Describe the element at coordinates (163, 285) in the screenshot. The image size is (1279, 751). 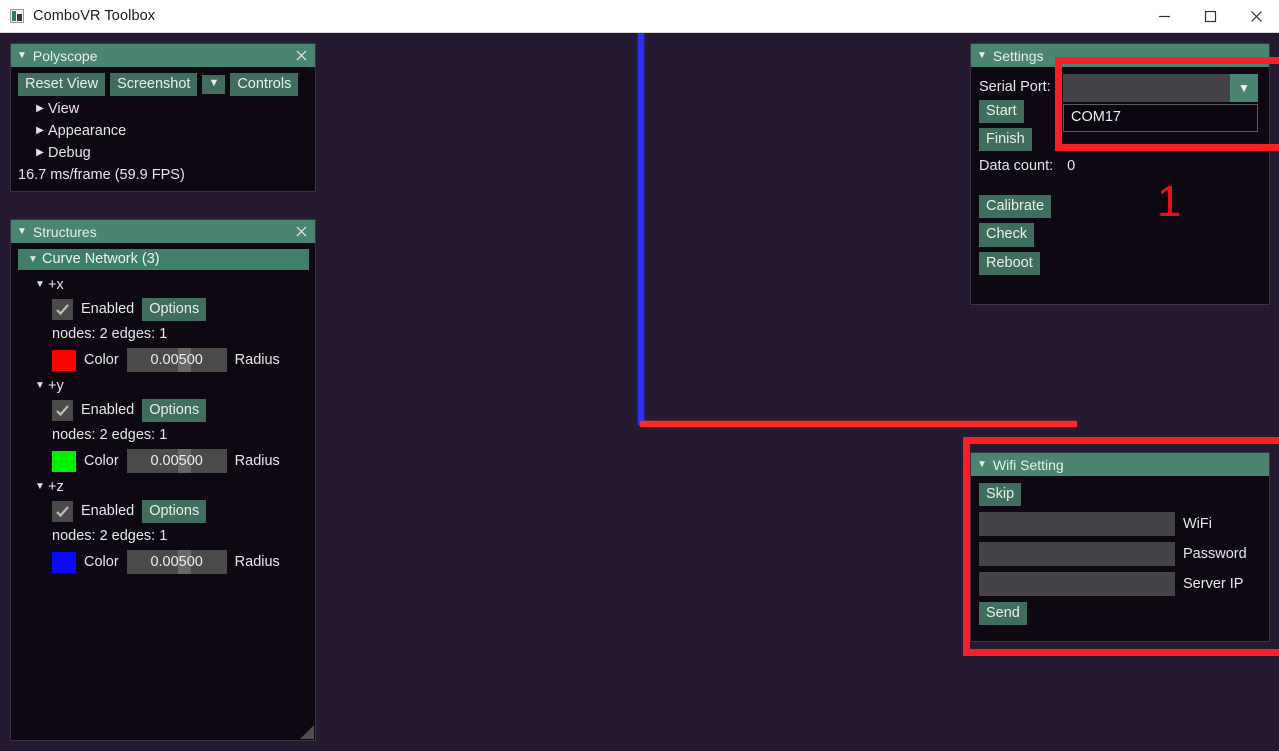
I see `structure-item-x: ▼ +x` at that location.